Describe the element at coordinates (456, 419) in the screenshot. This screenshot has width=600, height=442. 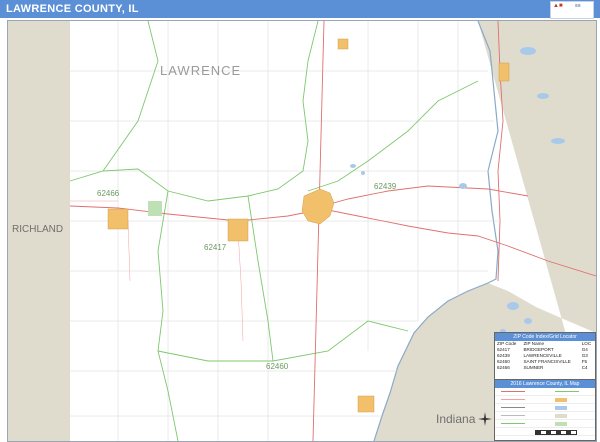
I see `indiana-label: Indiana` at that location.